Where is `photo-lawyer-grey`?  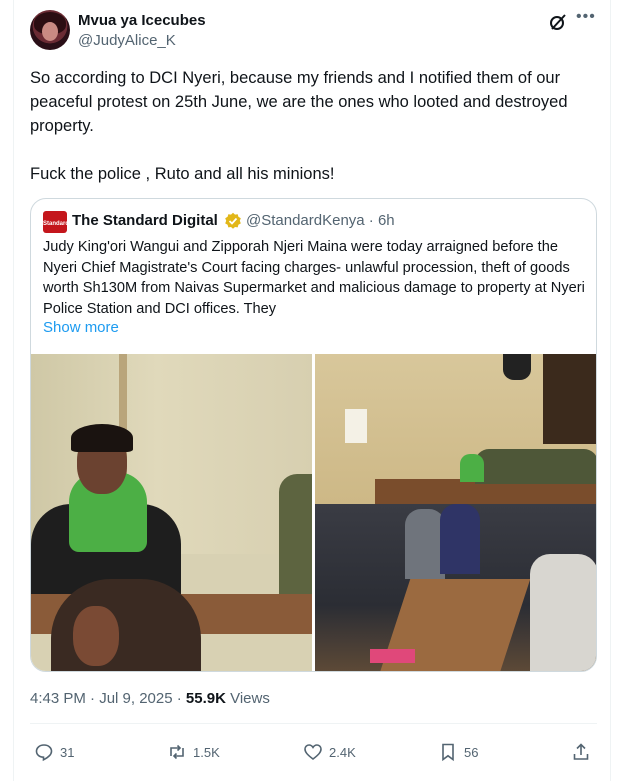
photo-lawyer-grey is located at coordinates (425, 544).